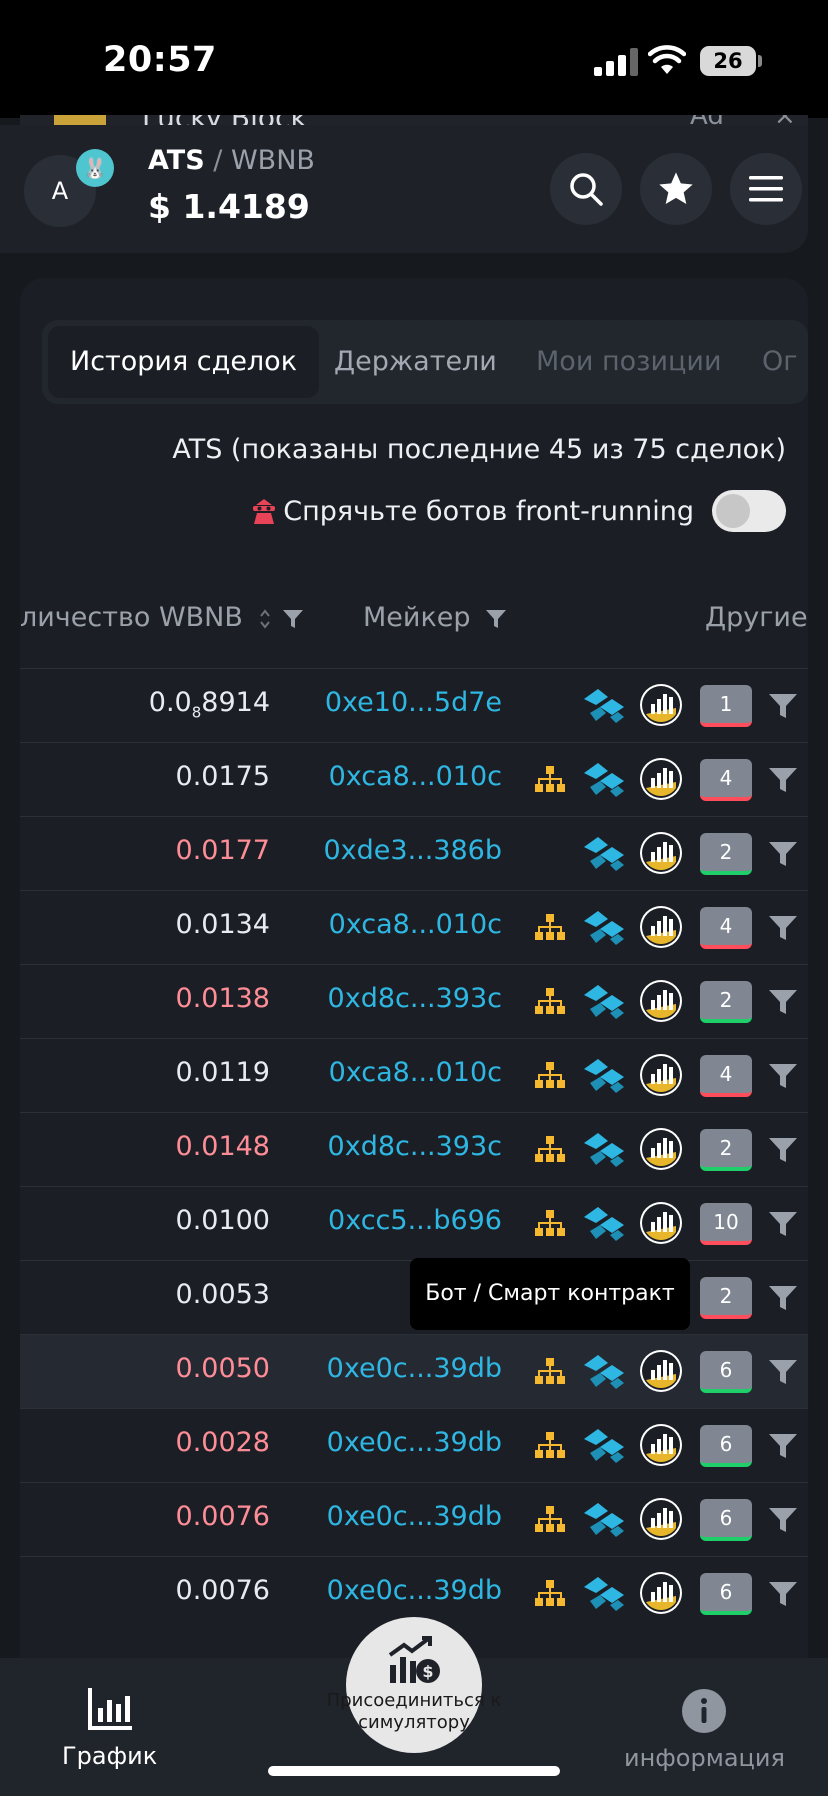 The image size is (828, 1796). I want to click on trade-amount: 0.0076, so click(222, 1590).